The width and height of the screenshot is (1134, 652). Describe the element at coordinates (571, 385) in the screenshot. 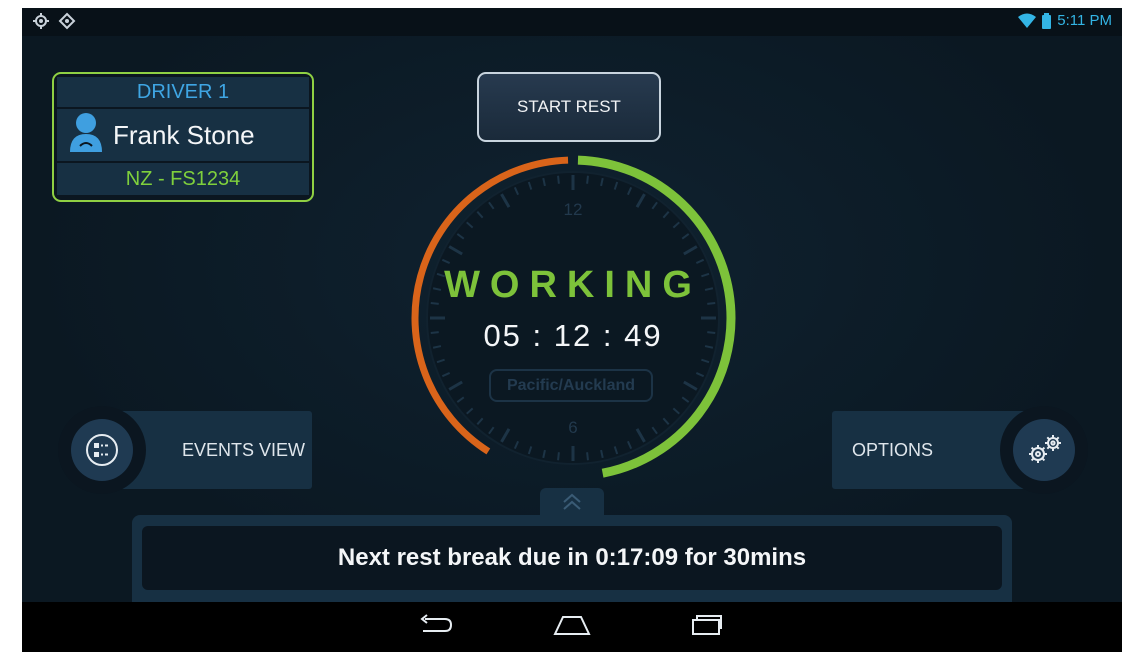

I see `timezone-badge: Pacific/Auckland` at that location.